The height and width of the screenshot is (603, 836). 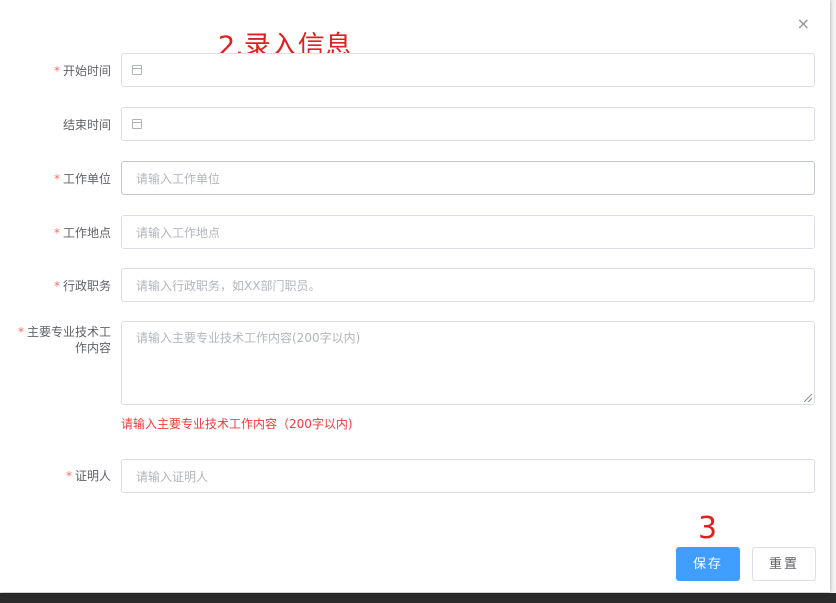 I want to click on work-unit-placeholder: 请输入工作单位, so click(x=178, y=179).